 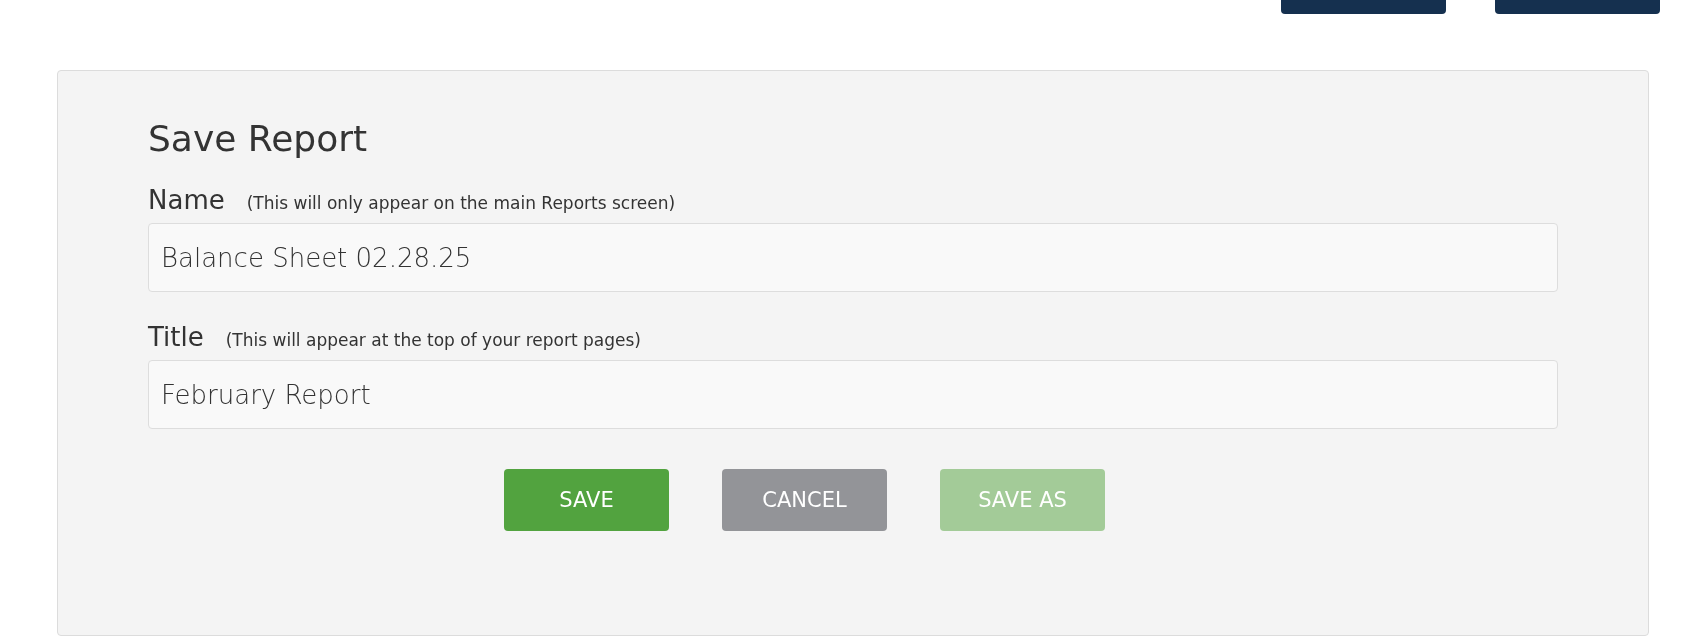 I want to click on dialog-title: Save Report, so click(x=258, y=139).